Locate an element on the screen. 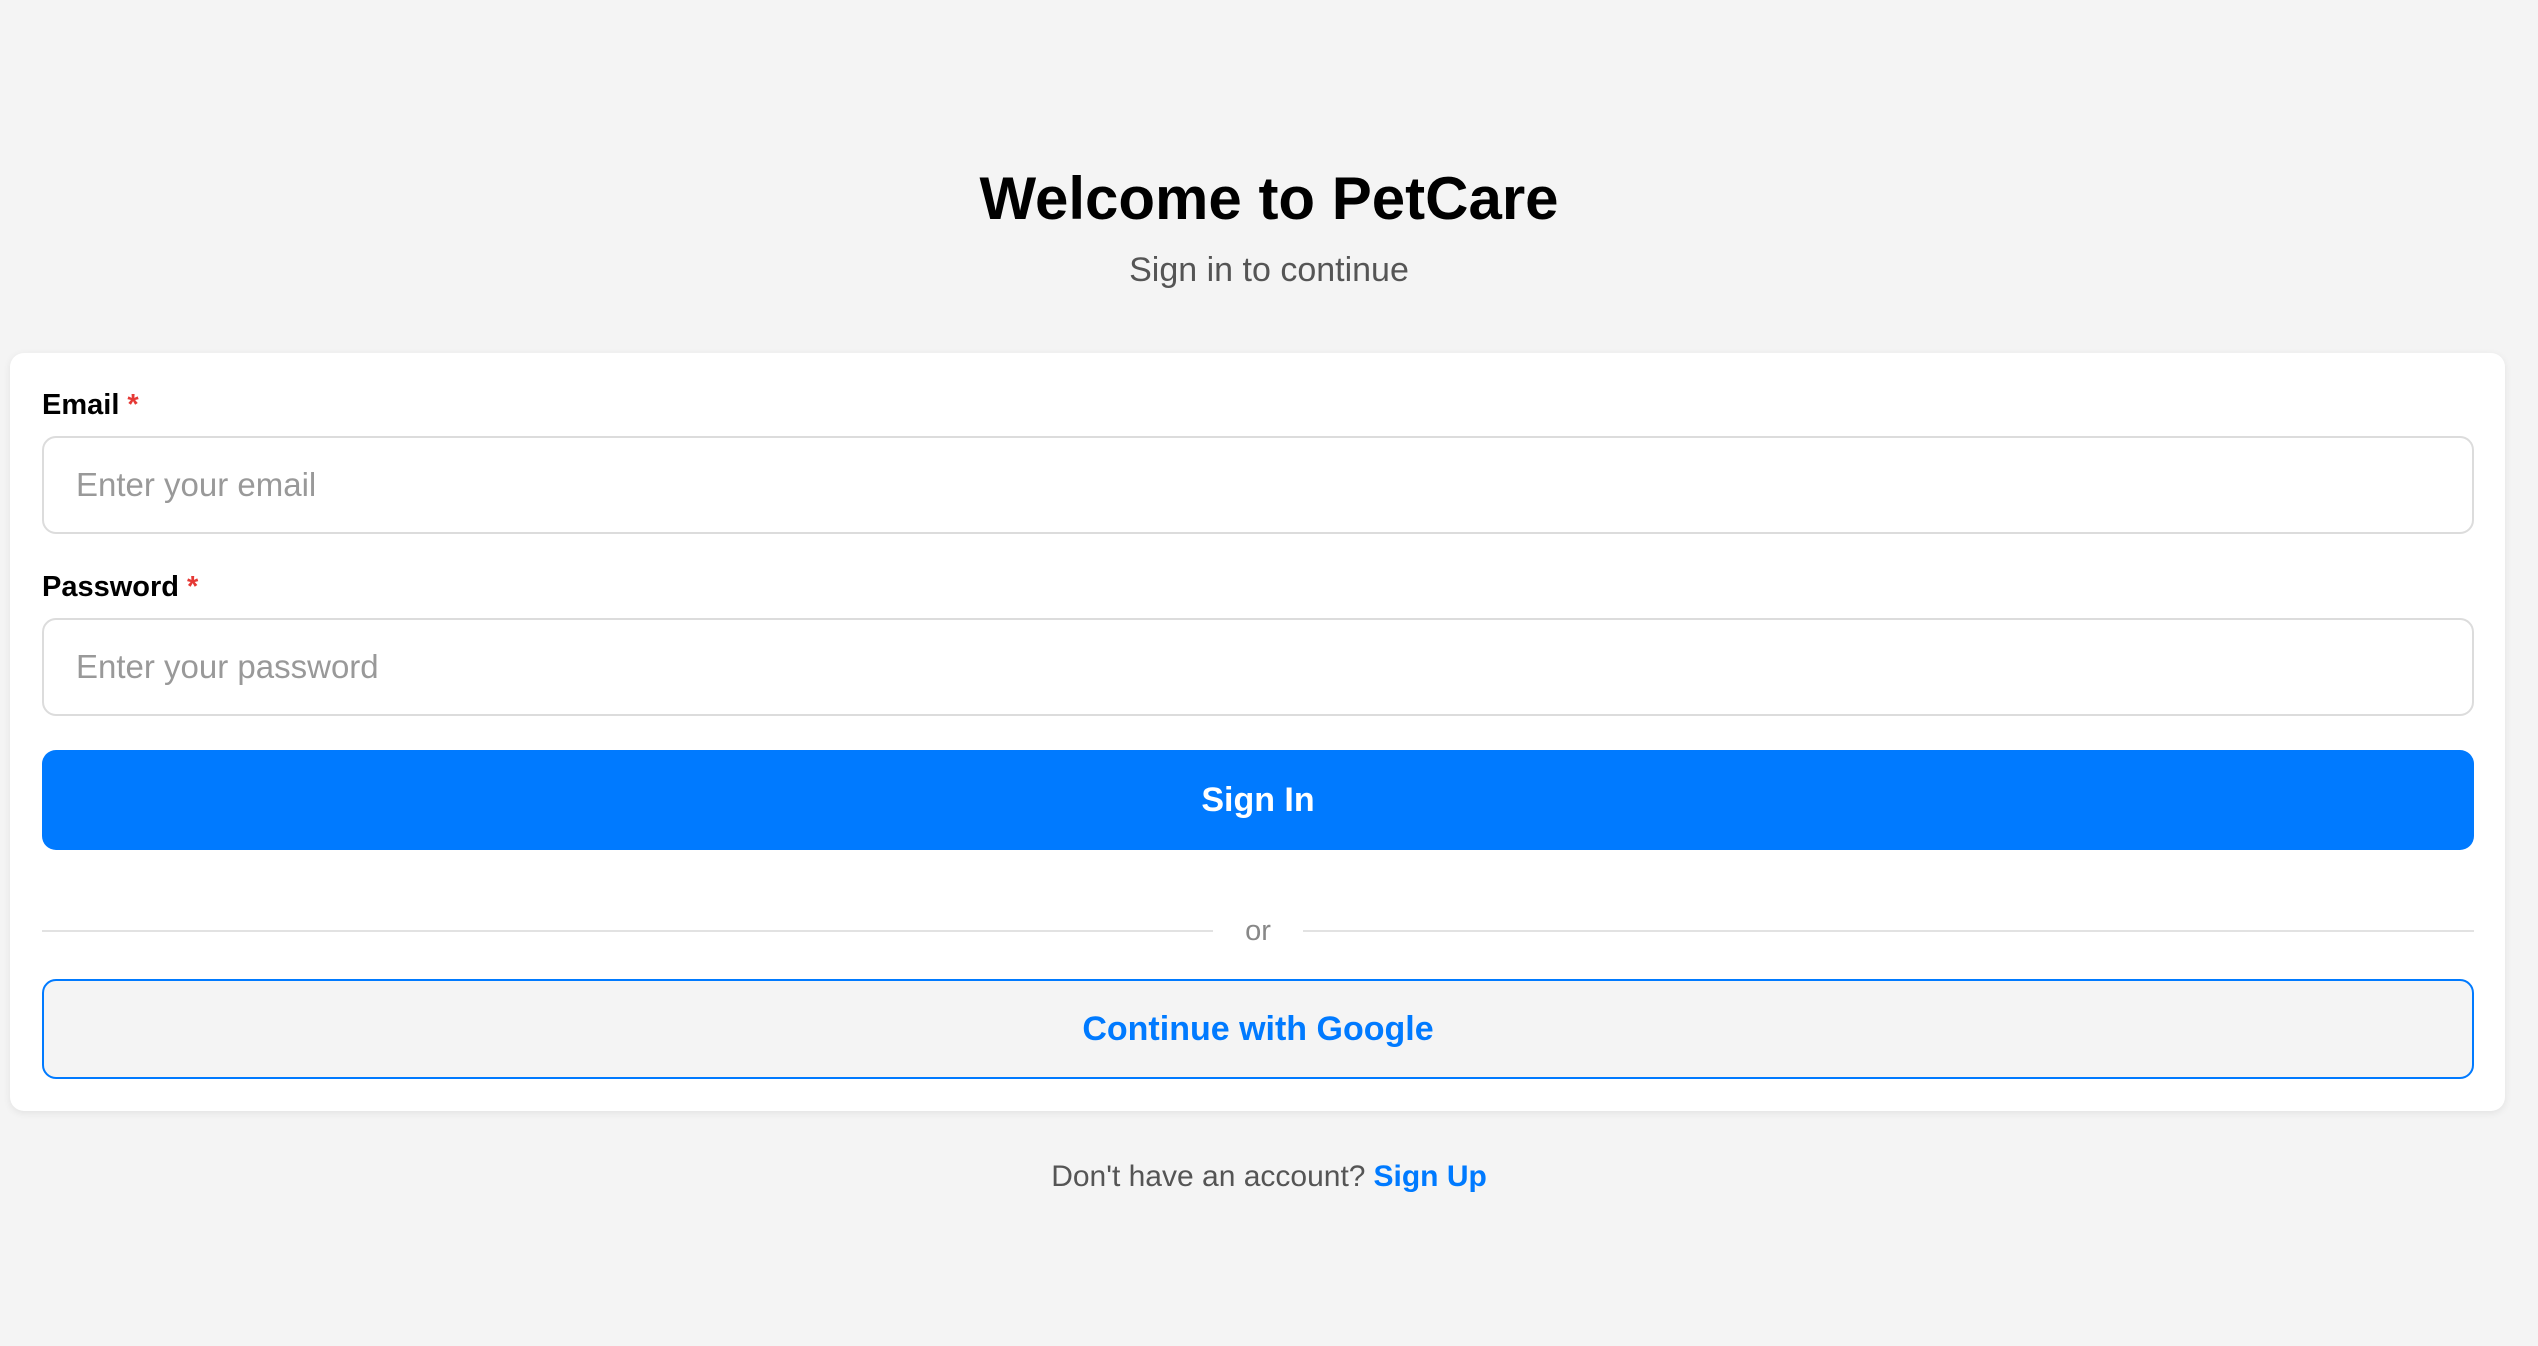 The image size is (2538, 1346). sign-in-button: Sign In is located at coordinates (1258, 800).